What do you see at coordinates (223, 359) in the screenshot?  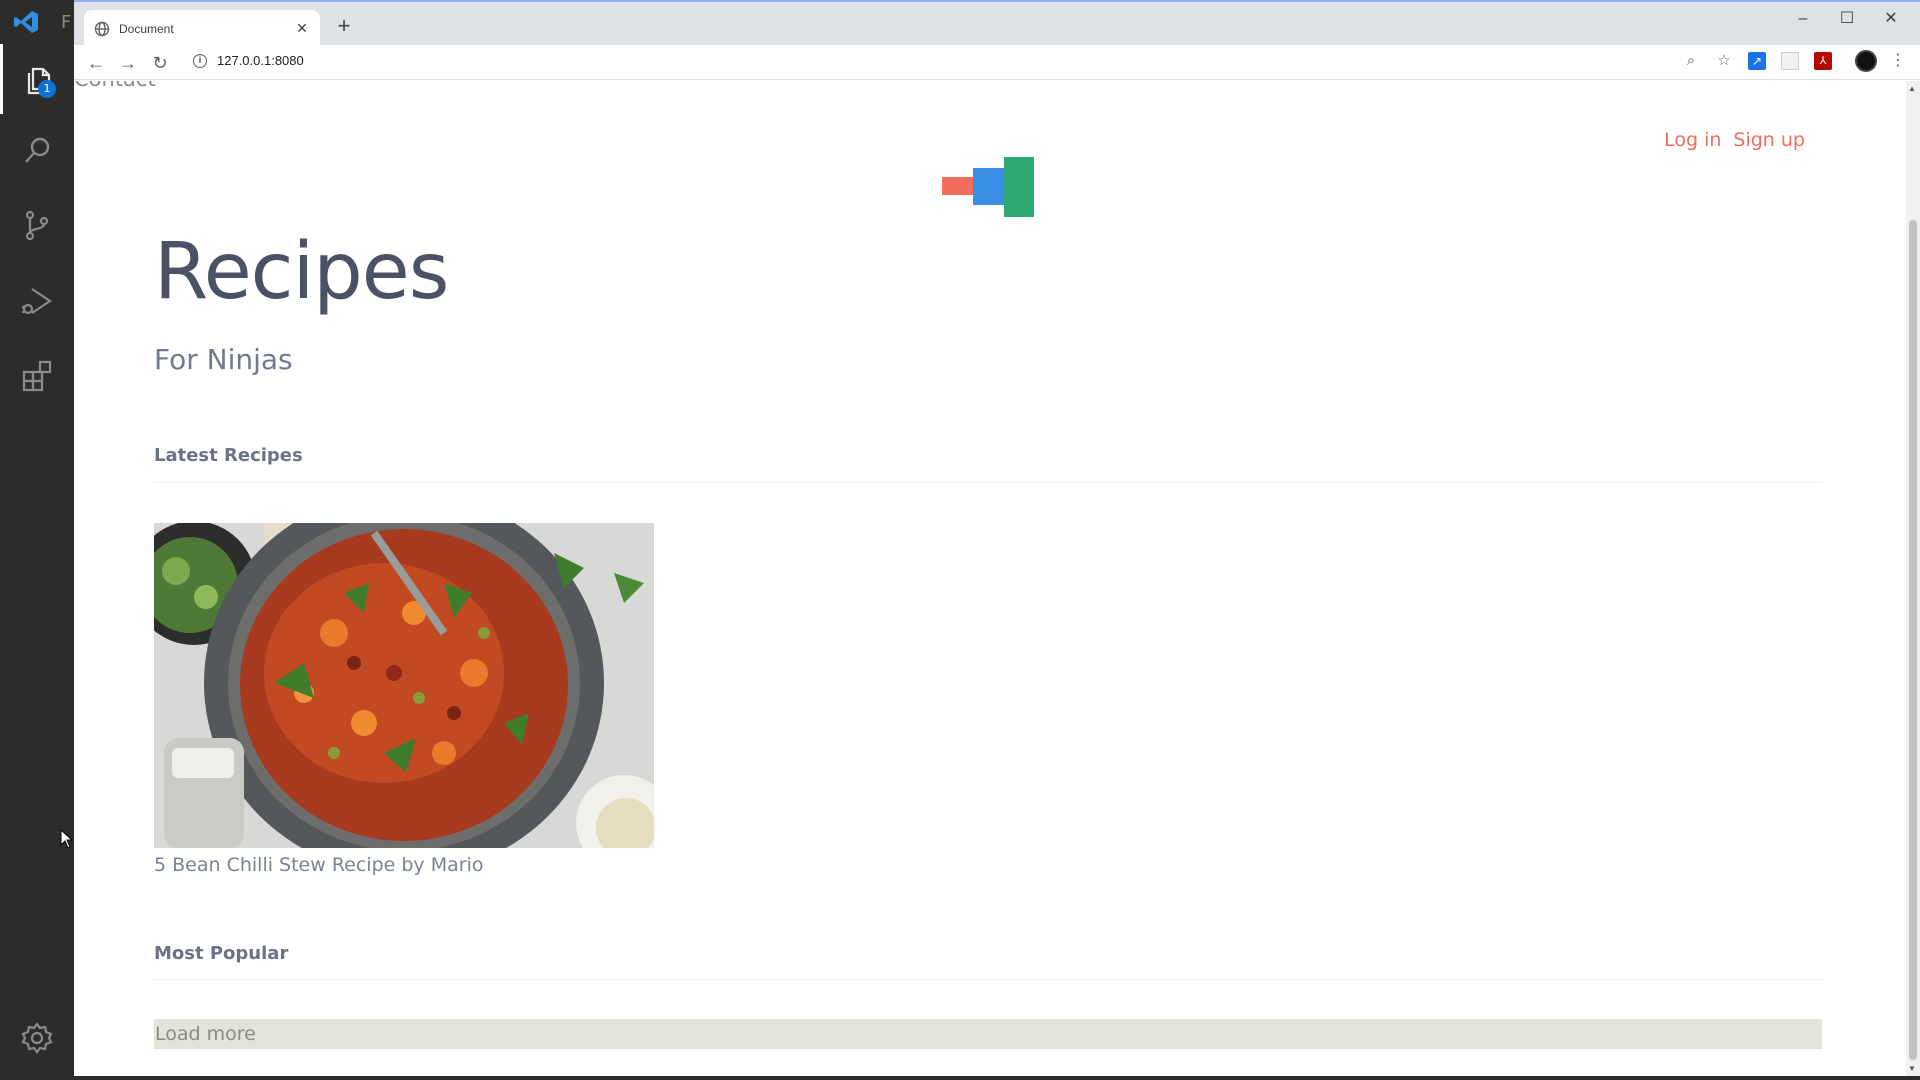 I see `page-subtitle: For Ninjas` at bounding box center [223, 359].